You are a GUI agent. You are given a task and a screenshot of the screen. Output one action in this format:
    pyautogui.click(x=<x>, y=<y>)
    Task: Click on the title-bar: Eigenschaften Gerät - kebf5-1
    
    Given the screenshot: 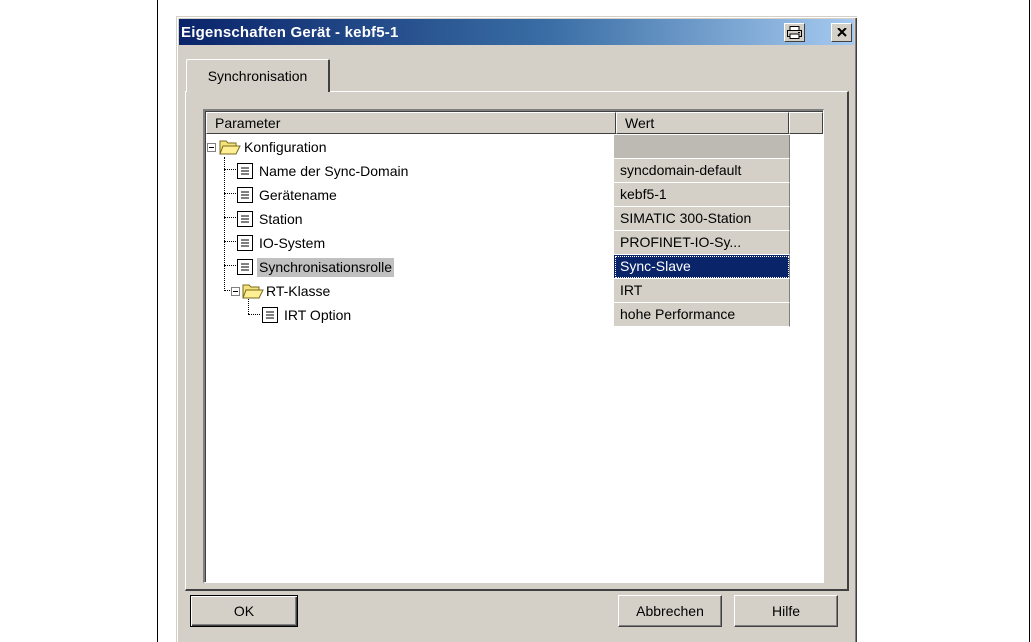 What is the action you would take?
    pyautogui.click(x=516, y=32)
    